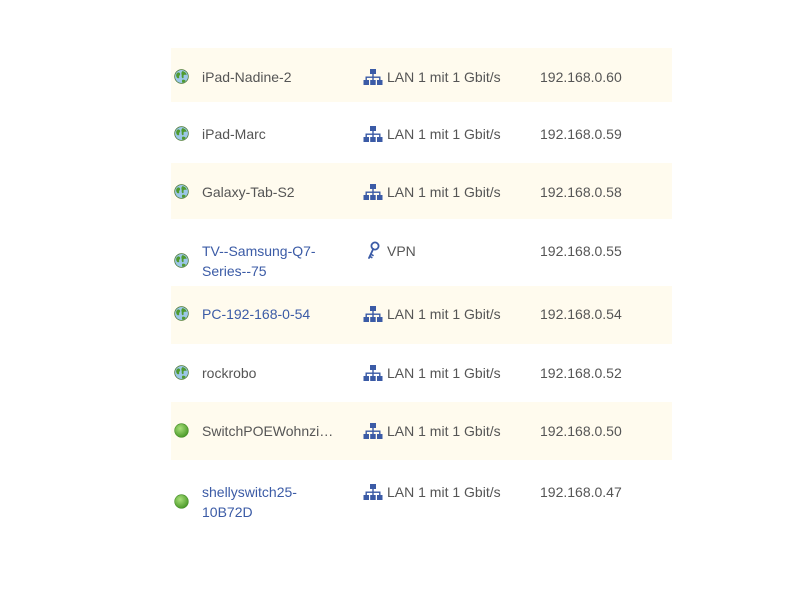  I want to click on device-name: iPad-Marc, so click(234, 134).